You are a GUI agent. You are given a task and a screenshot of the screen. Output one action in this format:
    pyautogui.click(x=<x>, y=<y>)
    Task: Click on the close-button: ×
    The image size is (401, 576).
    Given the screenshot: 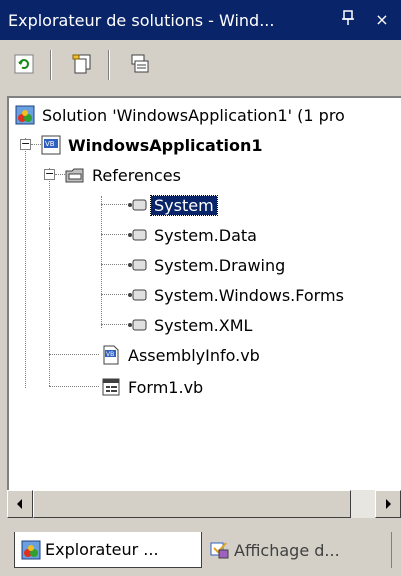 What is the action you would take?
    pyautogui.click(x=382, y=20)
    